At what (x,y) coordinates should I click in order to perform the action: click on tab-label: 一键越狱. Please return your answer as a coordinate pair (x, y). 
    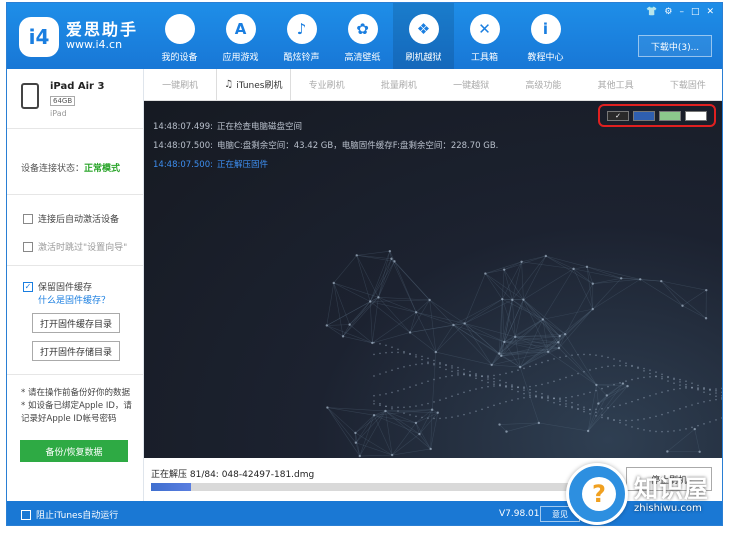
    Looking at the image, I should click on (471, 86).